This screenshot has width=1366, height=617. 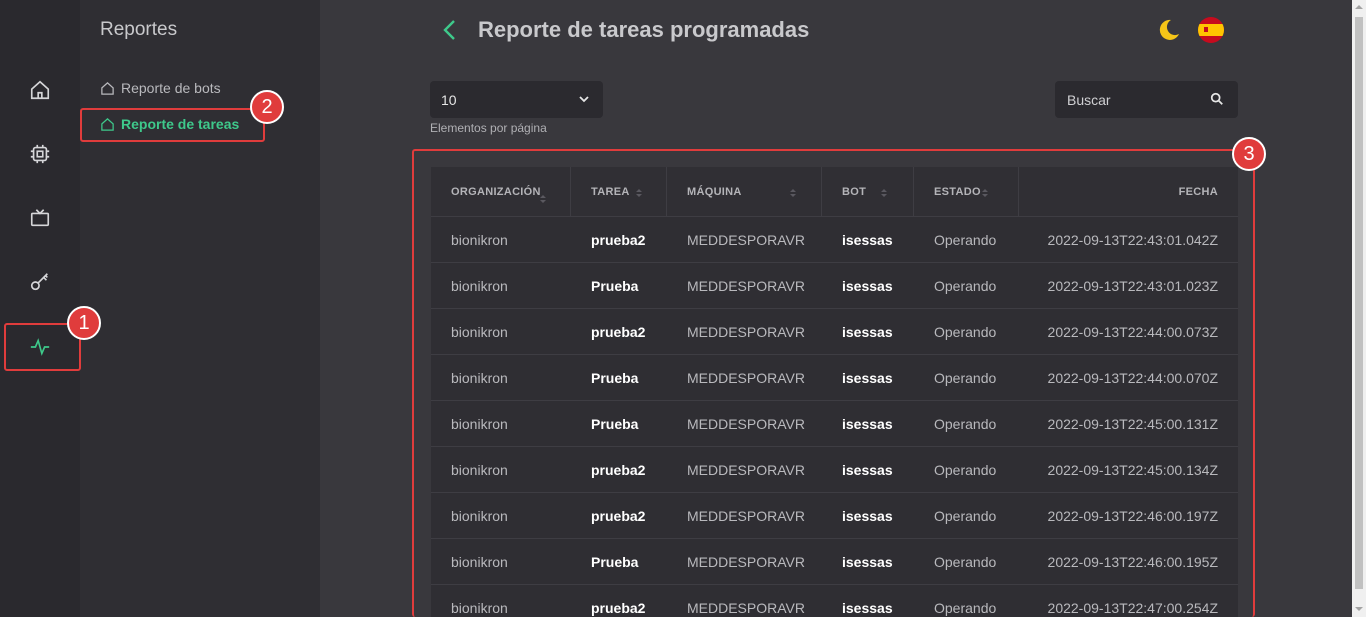 I want to click on search-input: Buscar, so click(x=1146, y=99).